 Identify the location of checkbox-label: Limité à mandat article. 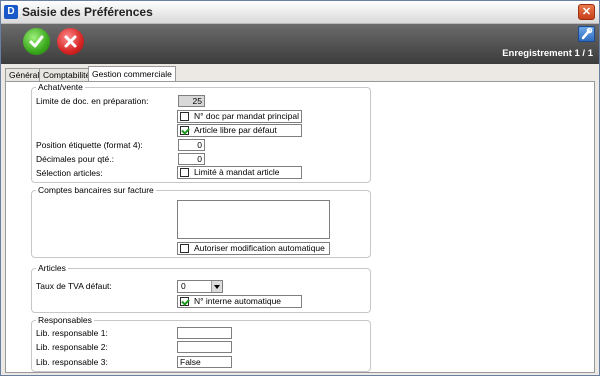
(237, 172).